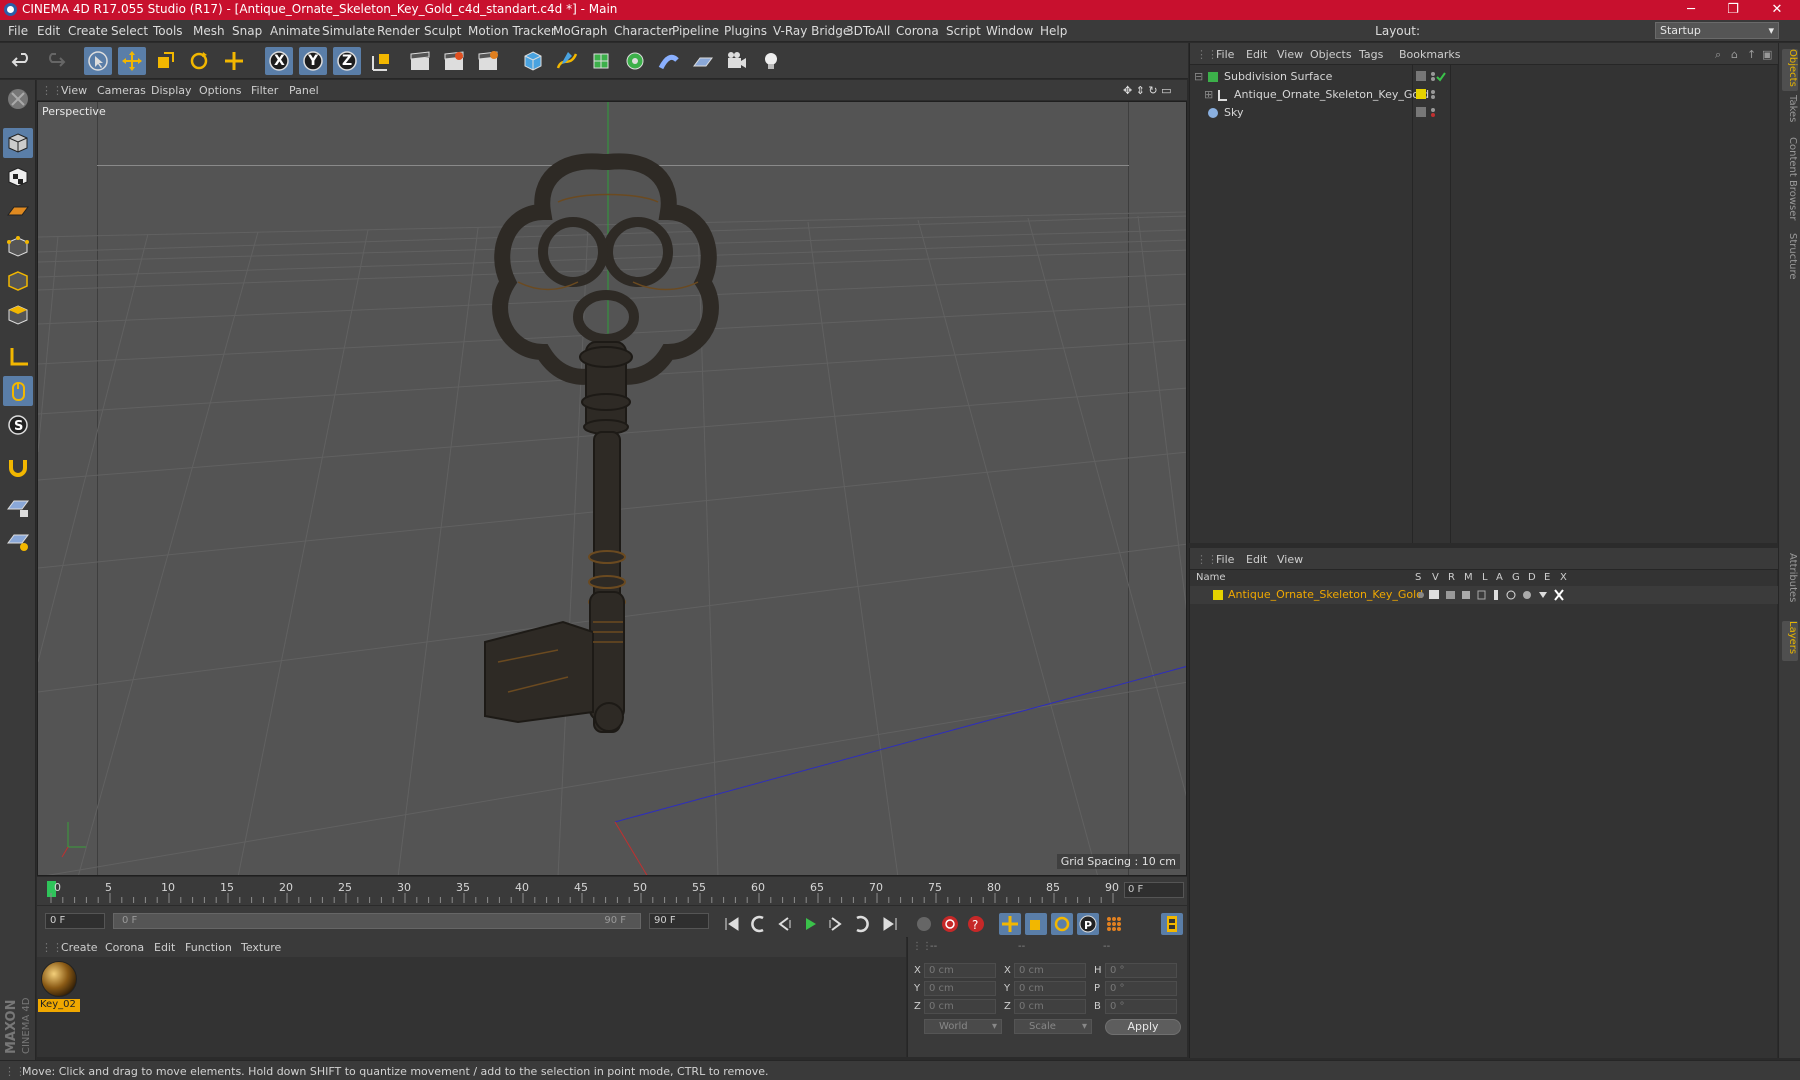  Describe the element at coordinates (669, 61) in the screenshot. I see `deformer-button` at that location.